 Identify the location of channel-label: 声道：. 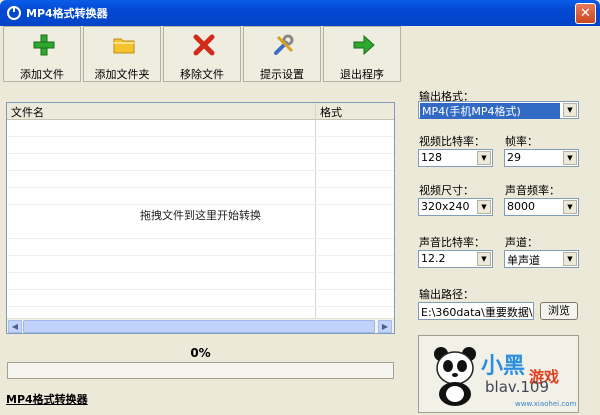
(521, 242).